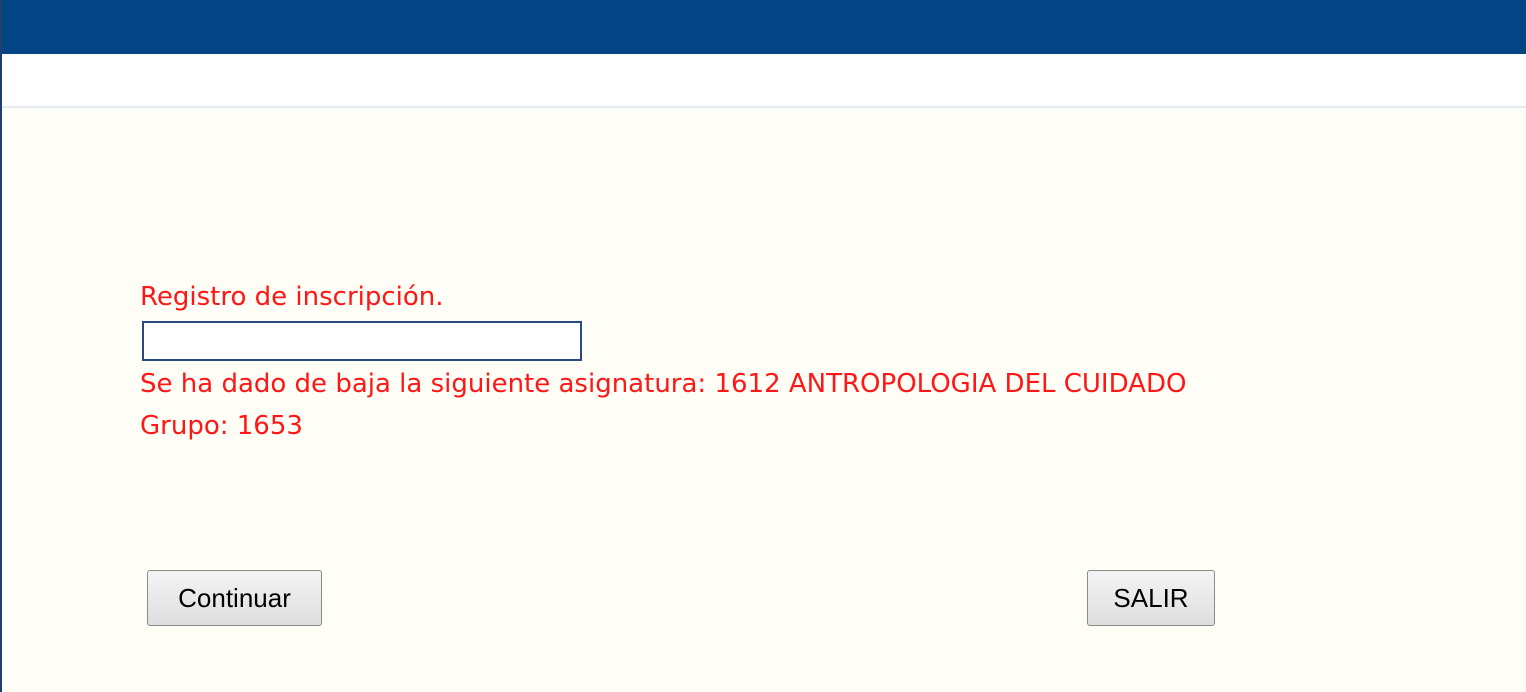  What do you see at coordinates (1151, 598) in the screenshot?
I see `exit-button: SALIR` at bounding box center [1151, 598].